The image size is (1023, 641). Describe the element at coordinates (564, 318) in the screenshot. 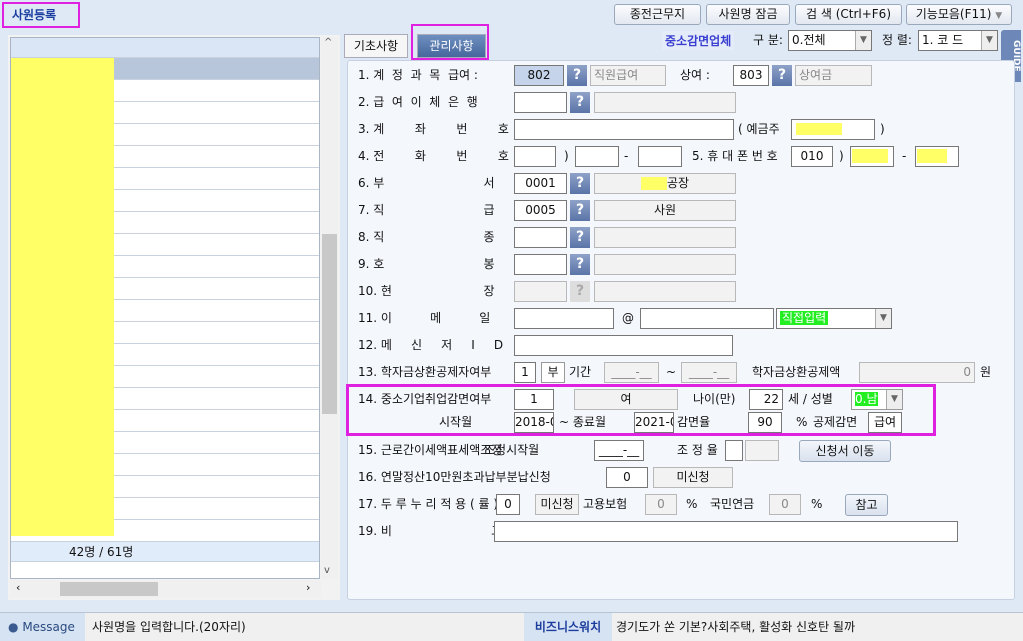

I see `email-user-input` at that location.